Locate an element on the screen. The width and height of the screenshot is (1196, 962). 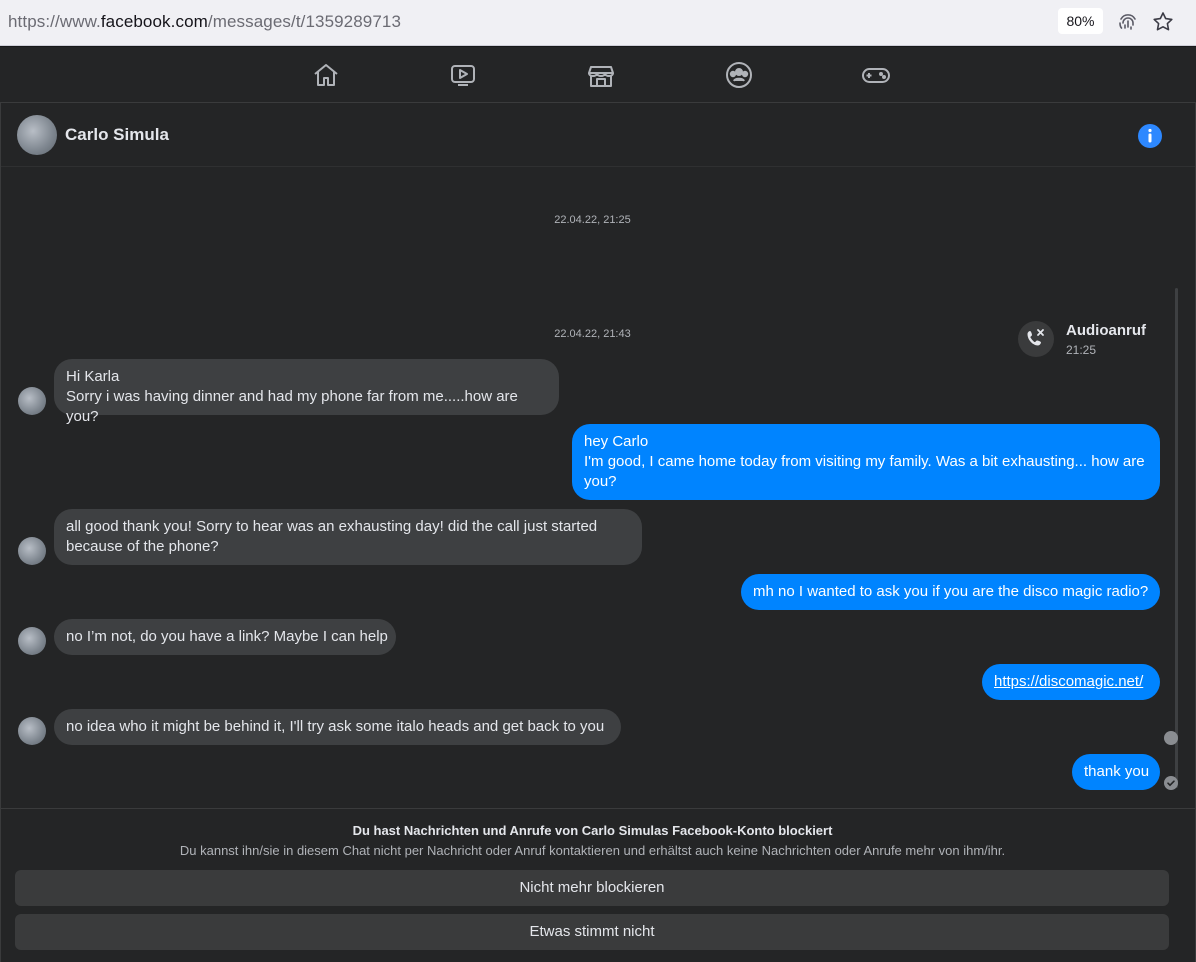
url-domain: facebook.com is located at coordinates (154, 21).